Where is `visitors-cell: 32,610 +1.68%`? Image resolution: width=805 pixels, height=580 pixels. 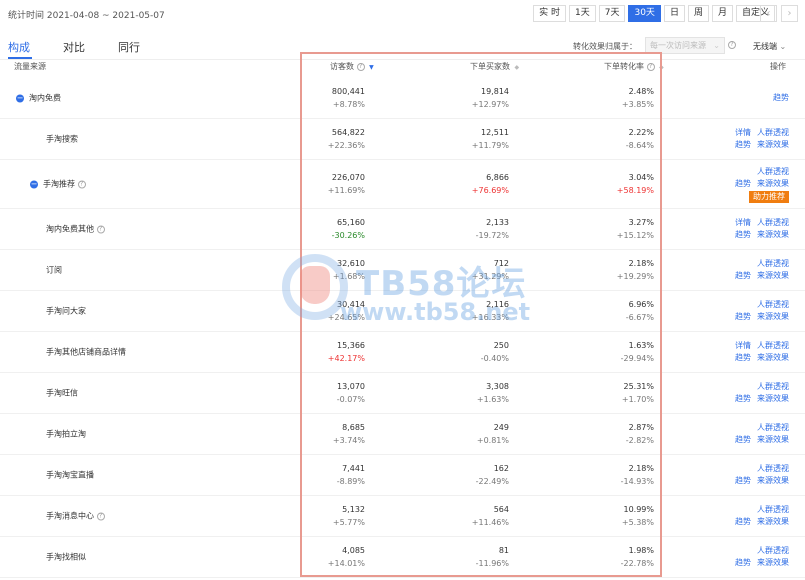
visitors-cell: 32,610 +1.68% is located at coordinates (349, 270).